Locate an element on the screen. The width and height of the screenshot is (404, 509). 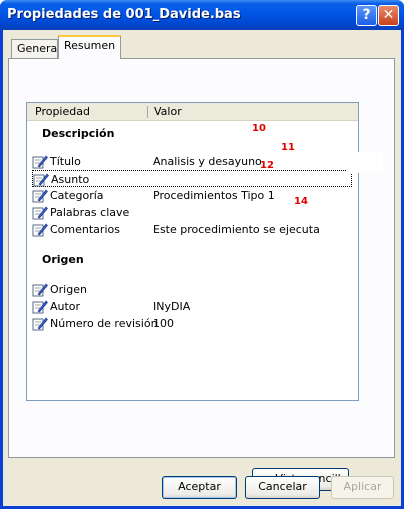
row-value: INyDIA is located at coordinates (172, 306).